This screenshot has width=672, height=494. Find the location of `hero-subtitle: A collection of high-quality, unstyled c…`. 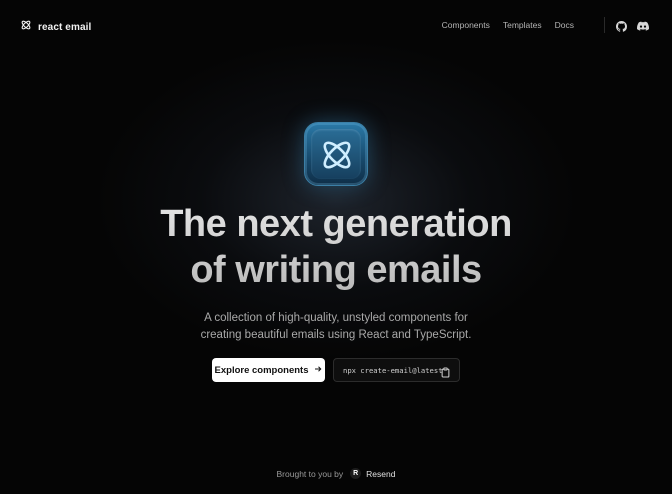

hero-subtitle: A collection of high-quality, unstyled c… is located at coordinates (336, 327).